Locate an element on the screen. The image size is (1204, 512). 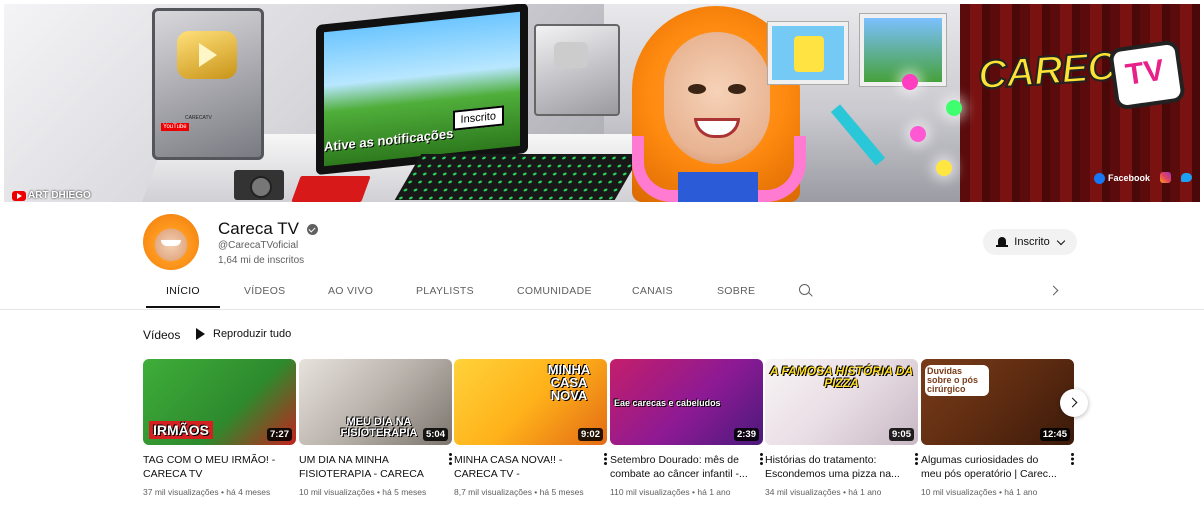
thumbnail-overlay-text: IRMÃOS is located at coordinates (181, 430).